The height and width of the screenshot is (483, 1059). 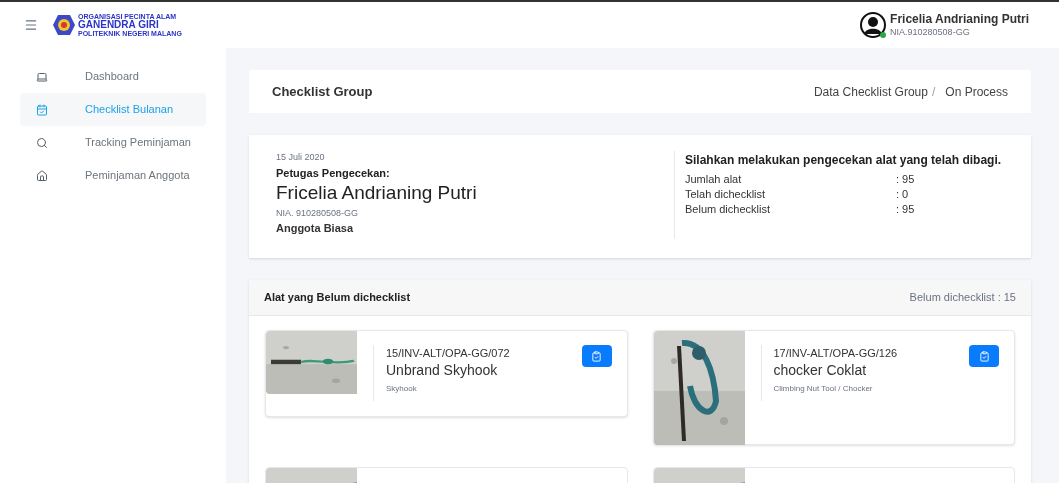 I want to click on laptop-icon, so click(x=42, y=76).